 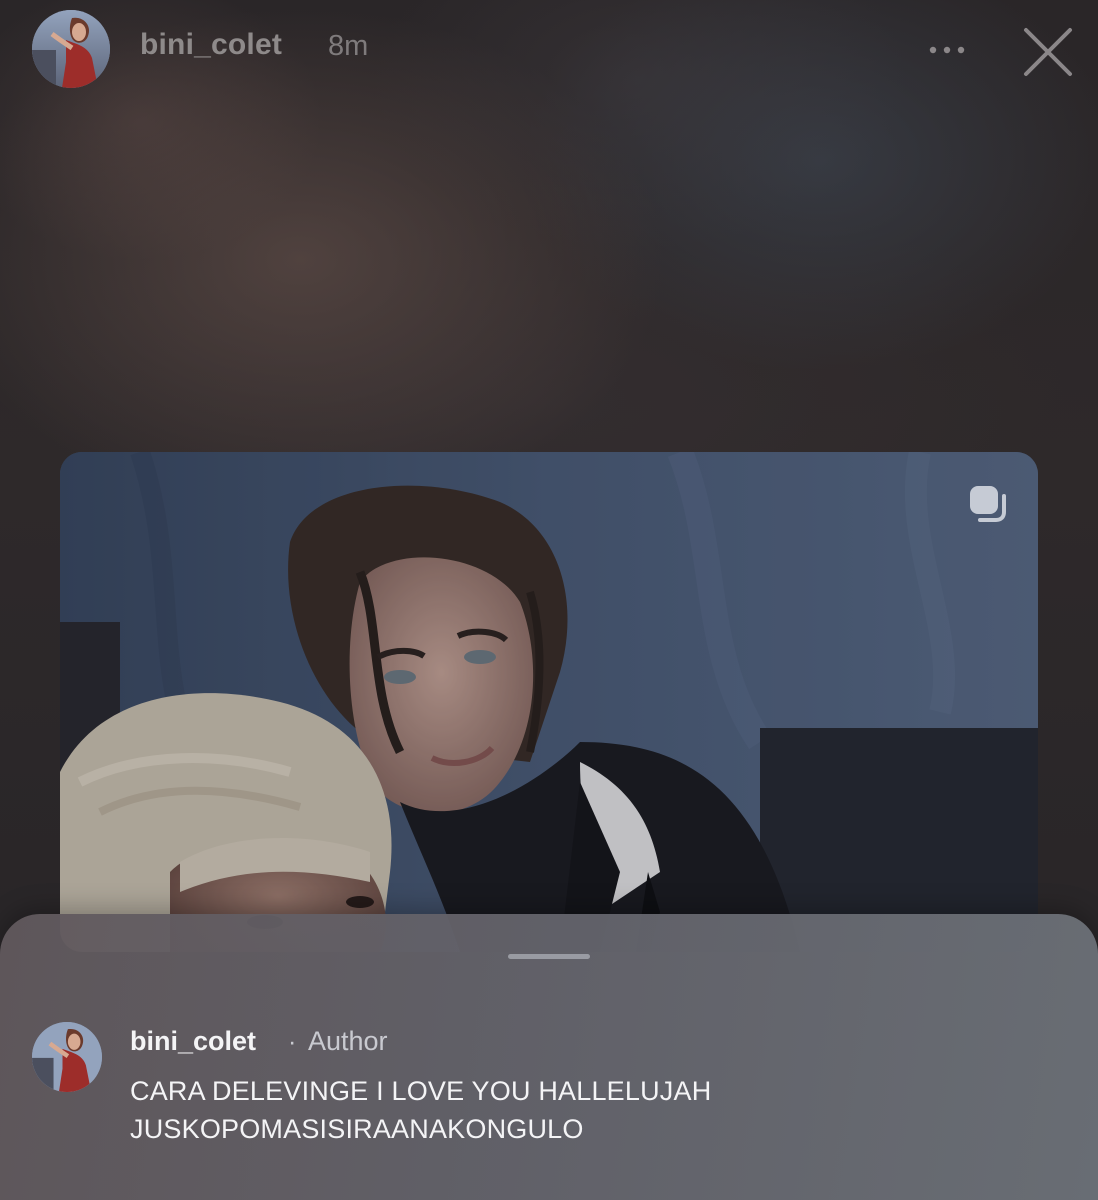 I want to click on story-timestamp: 8m, so click(x=348, y=46).